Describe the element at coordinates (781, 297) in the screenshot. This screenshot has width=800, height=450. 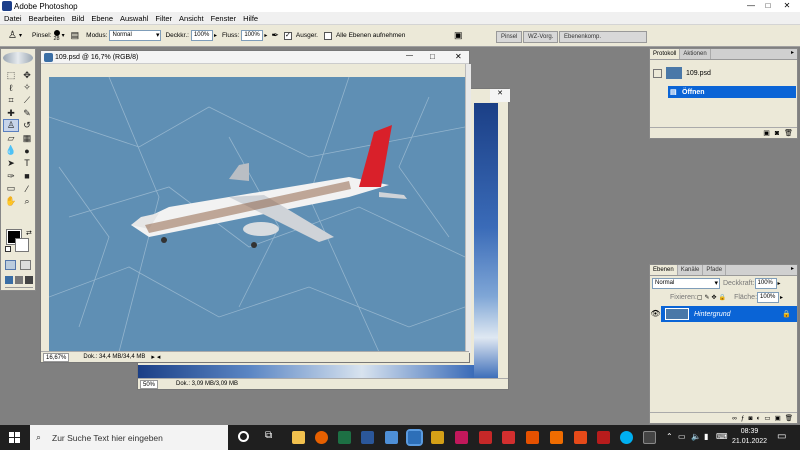
I see `fill-arrow-icon: ▸` at that location.